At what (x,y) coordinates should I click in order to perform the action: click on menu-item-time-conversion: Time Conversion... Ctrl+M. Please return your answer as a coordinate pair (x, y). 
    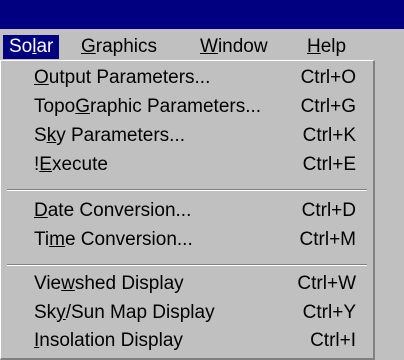
    Looking at the image, I should click on (186, 241).